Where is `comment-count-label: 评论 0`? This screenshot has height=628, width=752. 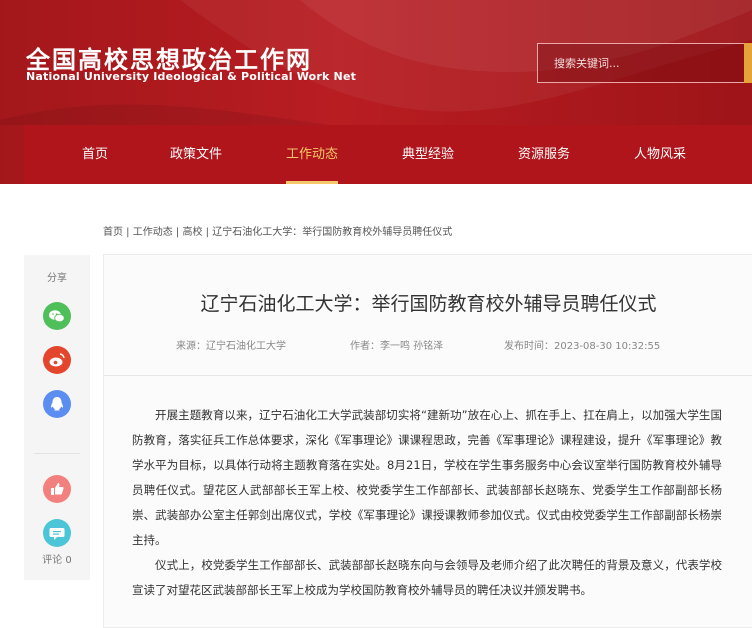 comment-count-label: 评论 0 is located at coordinates (57, 558).